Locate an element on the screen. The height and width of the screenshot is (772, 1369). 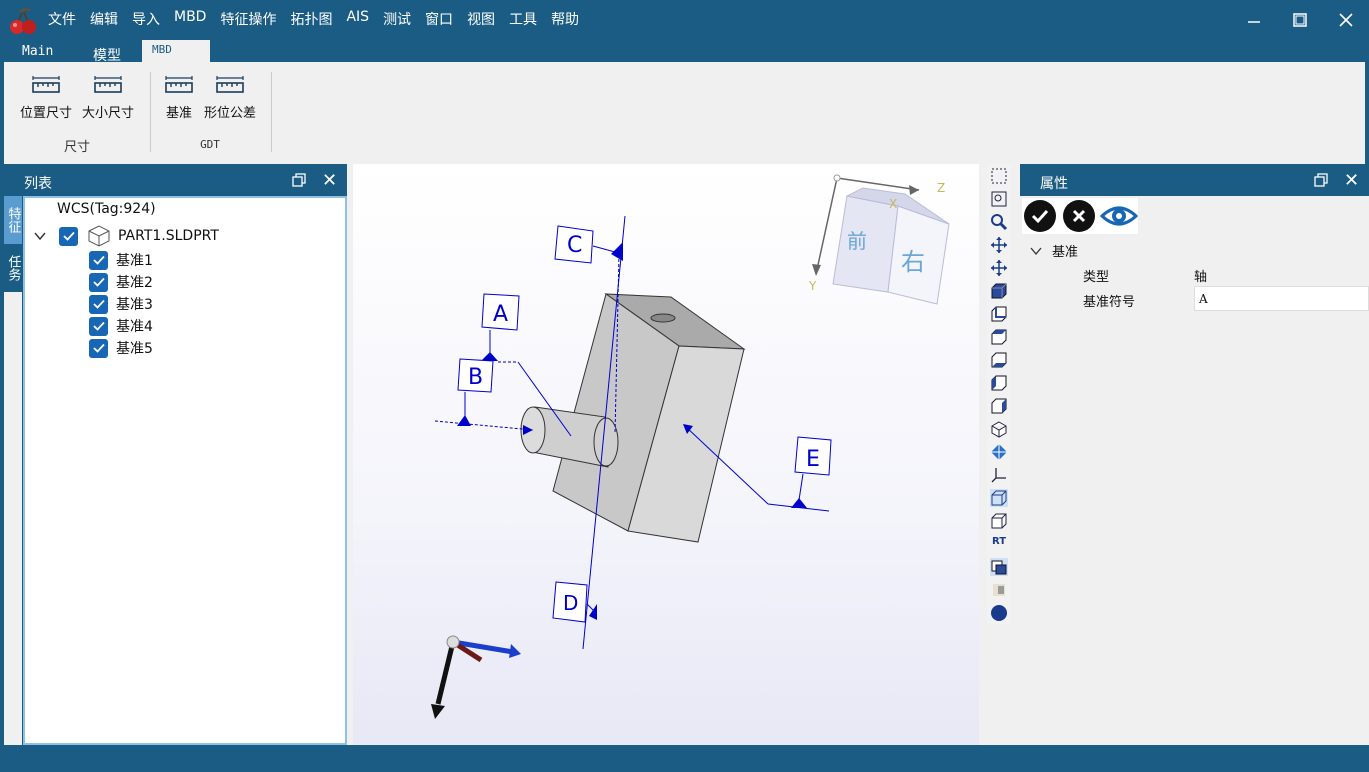
maximize-button is located at coordinates (1300, 20).